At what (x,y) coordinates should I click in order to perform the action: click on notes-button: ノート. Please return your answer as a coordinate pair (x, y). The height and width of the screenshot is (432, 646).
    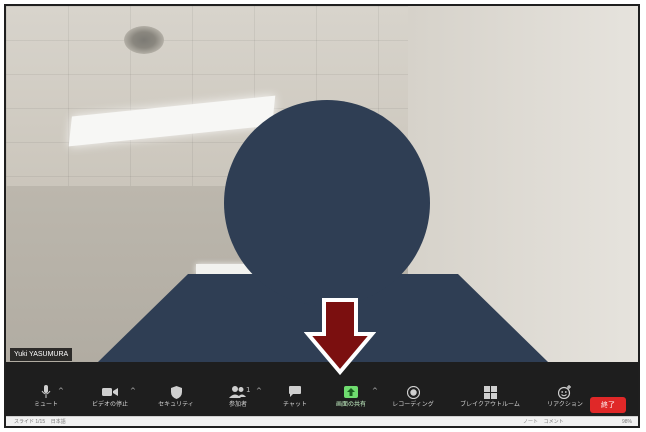
    Looking at the image, I should click on (530, 422).